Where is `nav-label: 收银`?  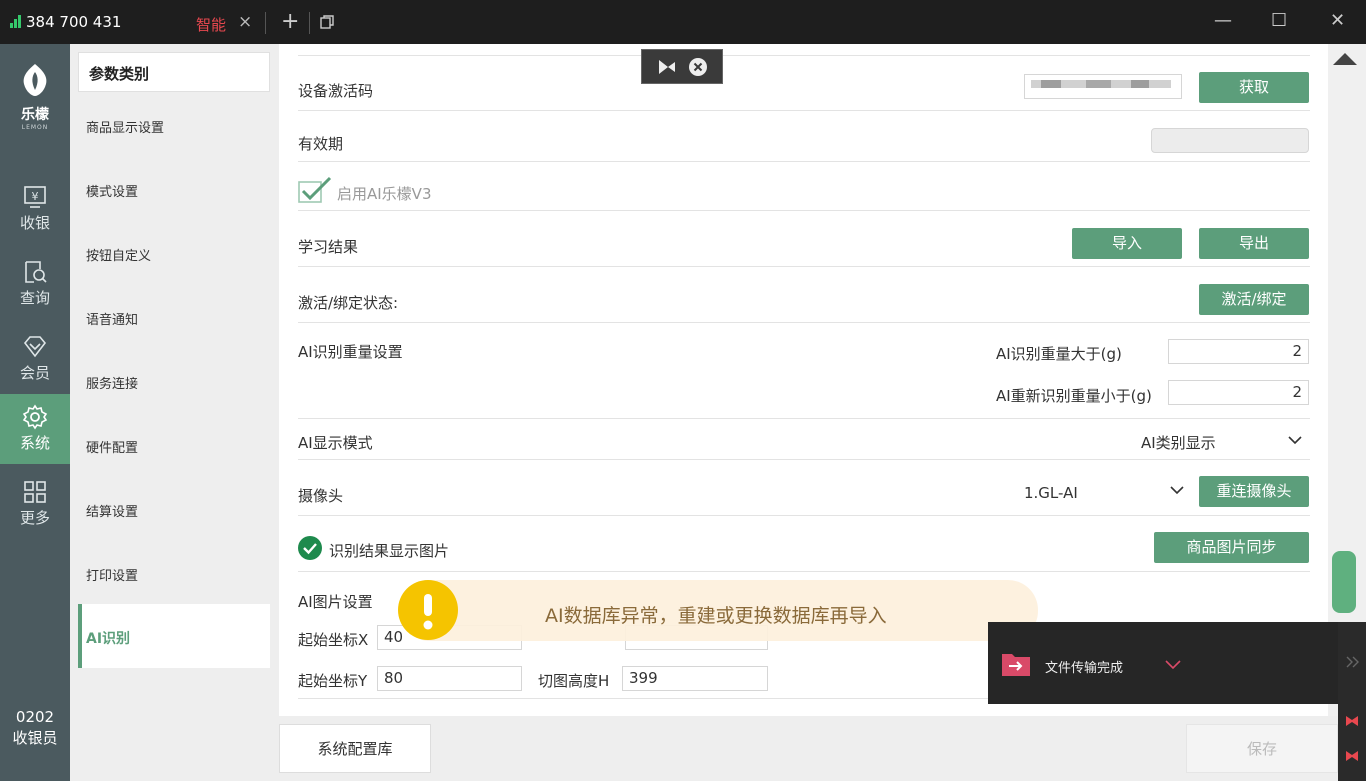
nav-label: 收银 is located at coordinates (34, 223).